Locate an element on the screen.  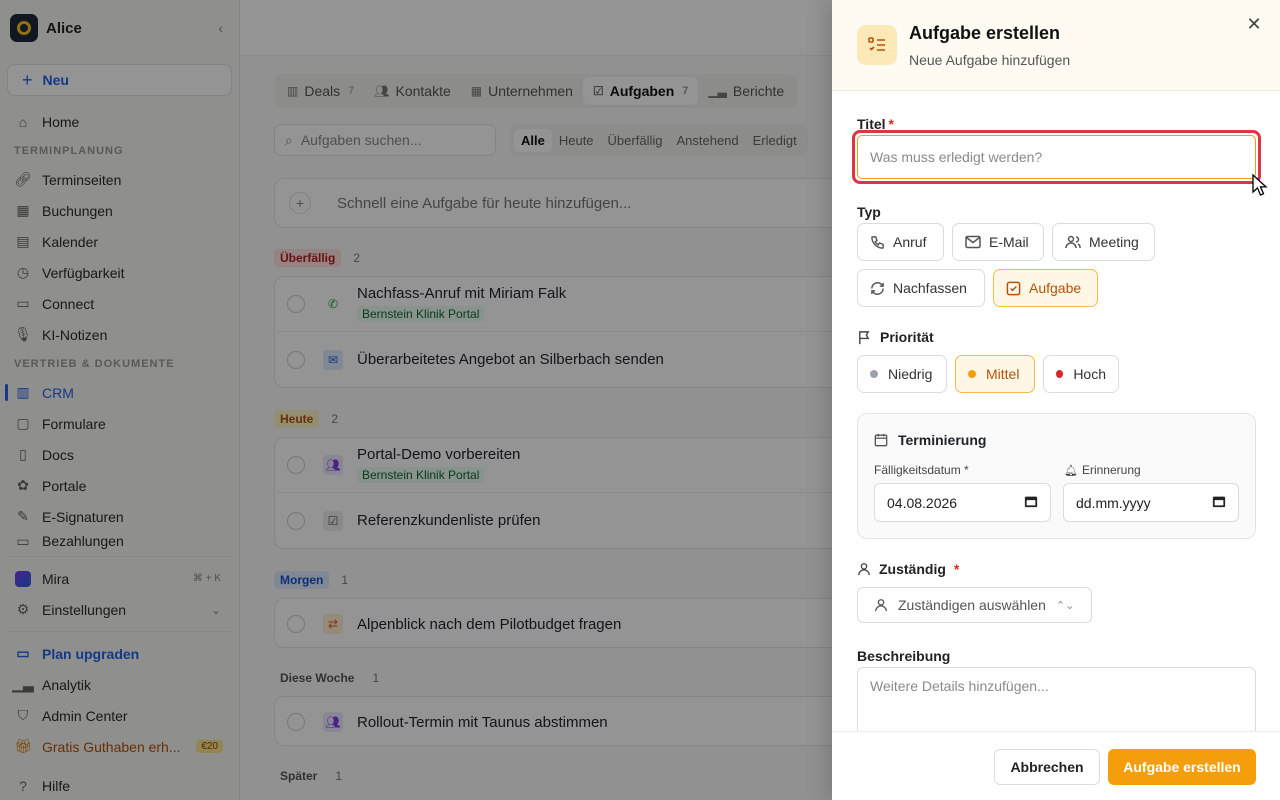
assignee-select: Zuständigen auswählen ⌃⌄ is located at coordinates (974, 605).